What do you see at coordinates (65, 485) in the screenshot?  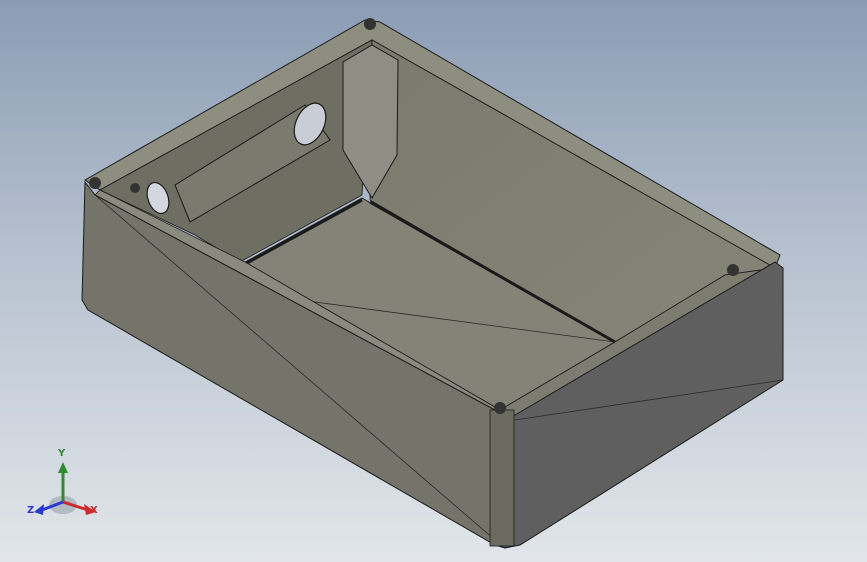 I see `reference-triad: Y X Z` at bounding box center [65, 485].